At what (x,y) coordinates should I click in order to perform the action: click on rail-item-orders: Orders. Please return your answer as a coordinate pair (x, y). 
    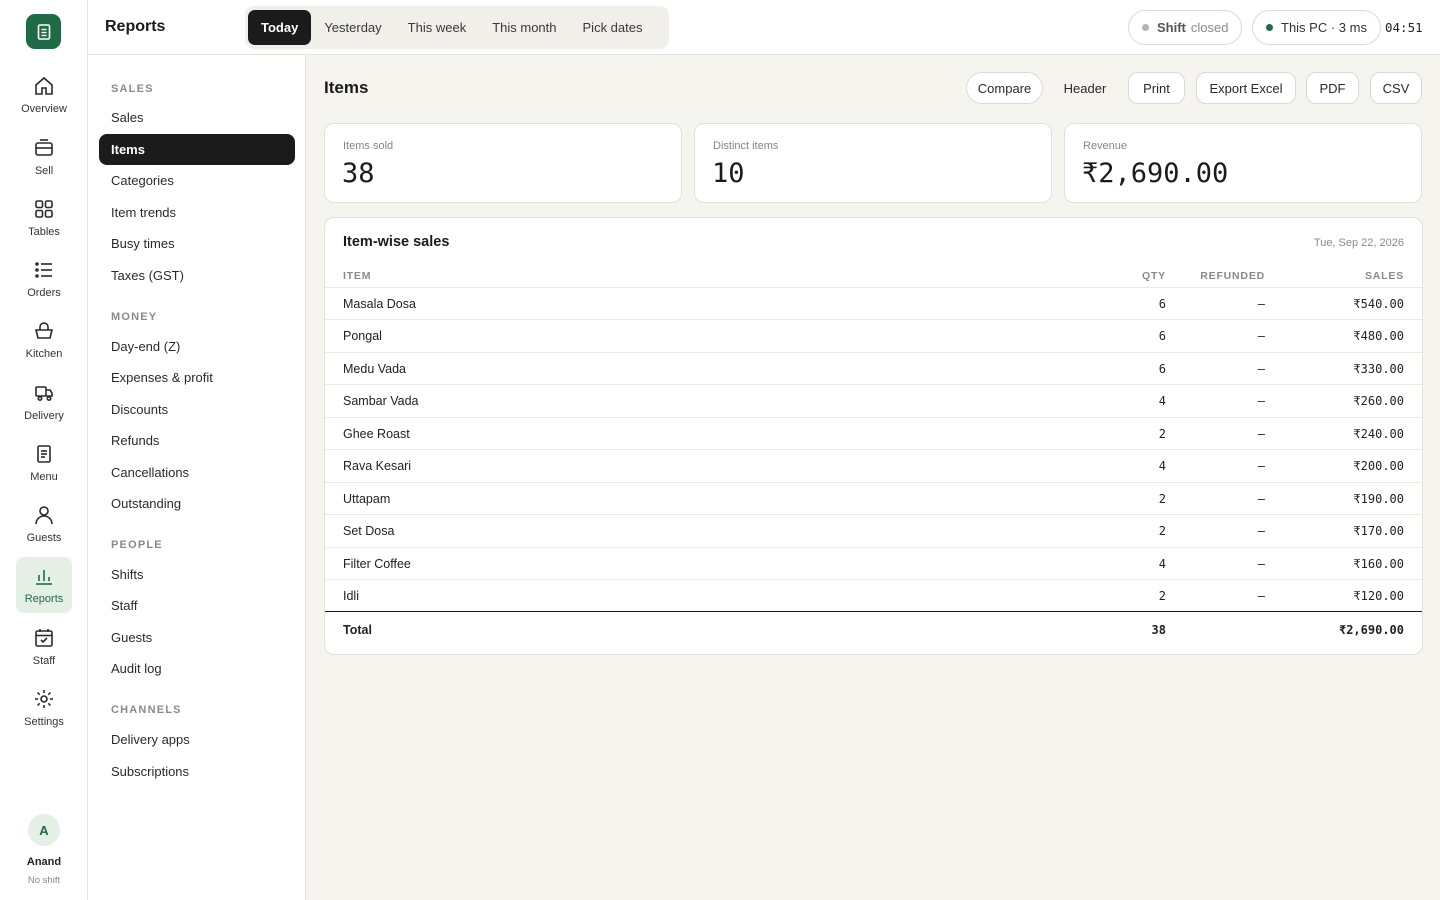
    Looking at the image, I should click on (44, 279).